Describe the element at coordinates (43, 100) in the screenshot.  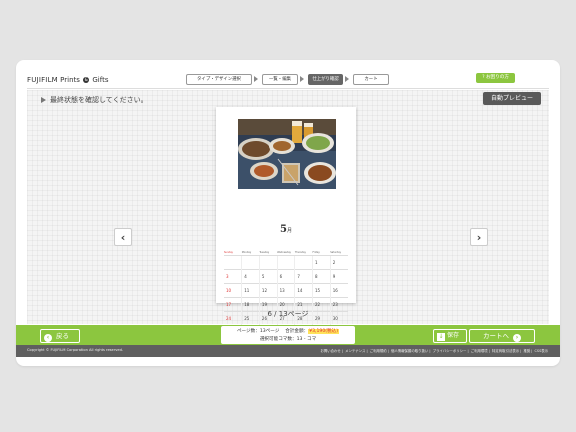
I see `triangle-right-icon` at that location.